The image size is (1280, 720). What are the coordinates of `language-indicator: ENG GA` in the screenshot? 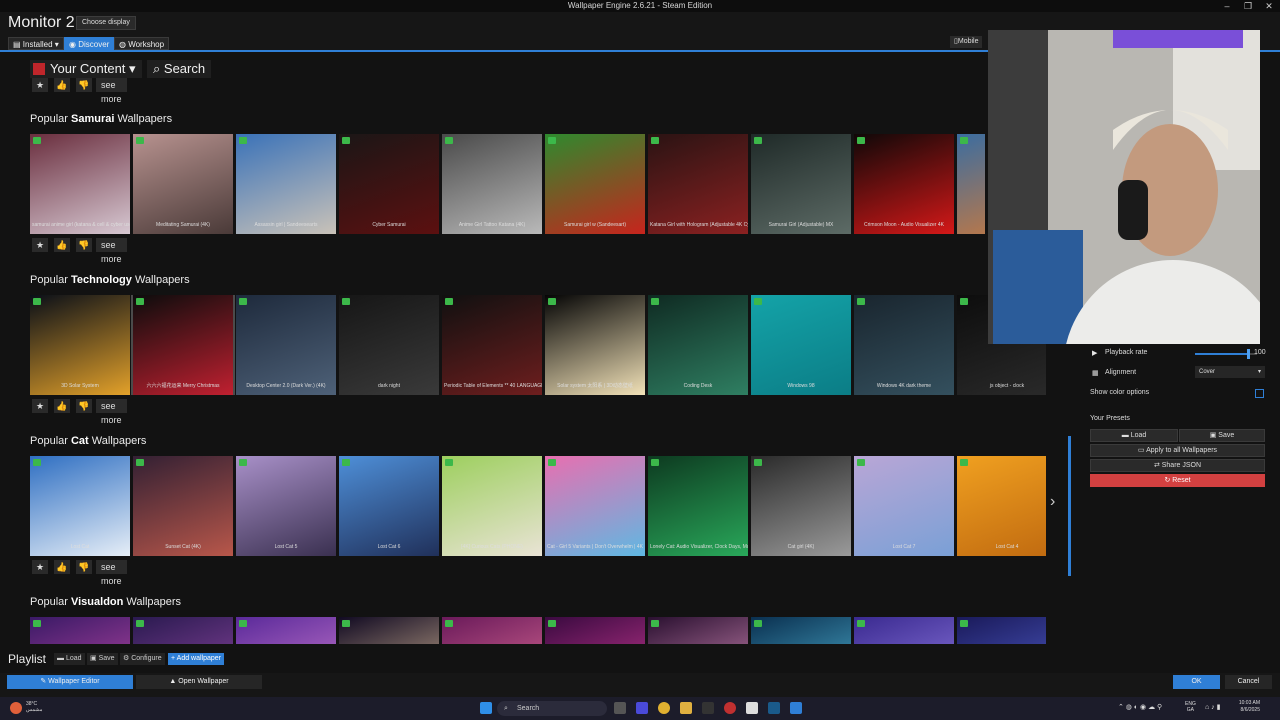 It's located at (1190, 707).